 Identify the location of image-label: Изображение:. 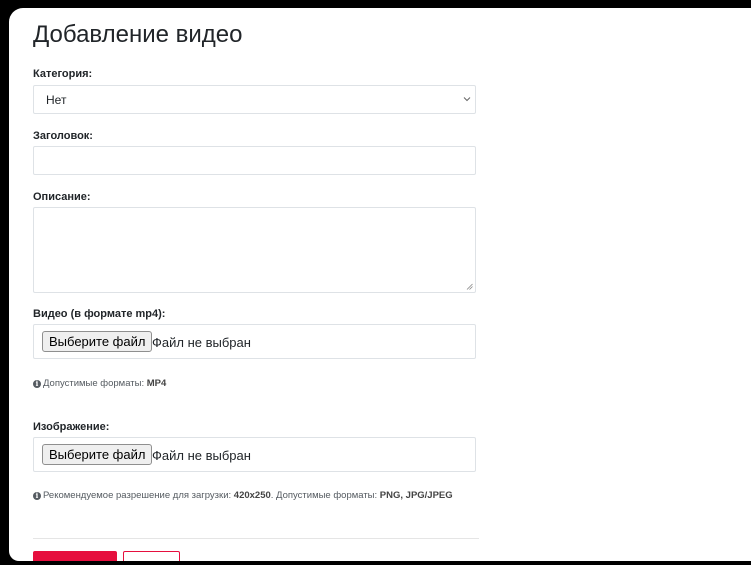
(71, 427).